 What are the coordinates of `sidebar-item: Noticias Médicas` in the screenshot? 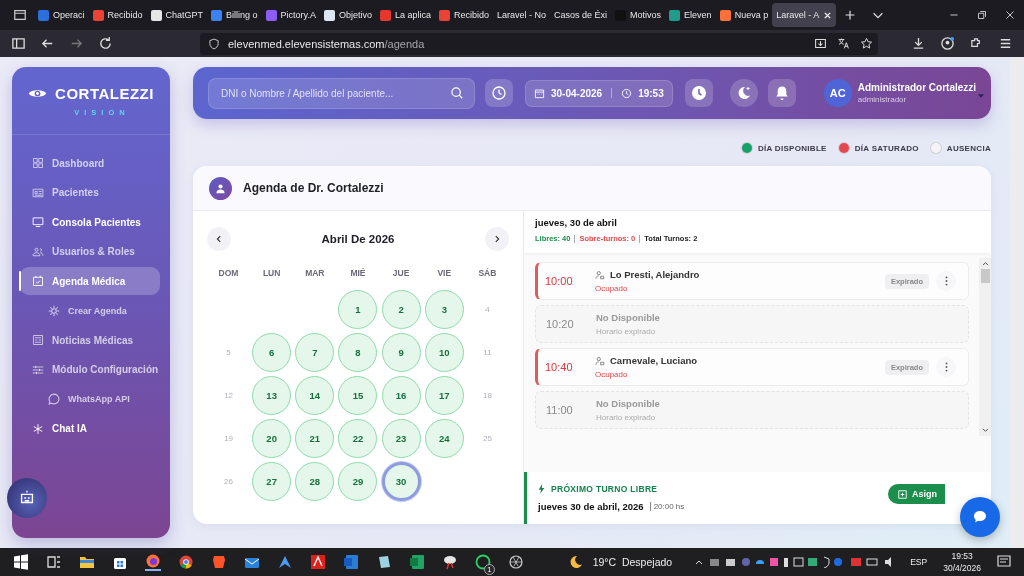 It's located at (90, 340).